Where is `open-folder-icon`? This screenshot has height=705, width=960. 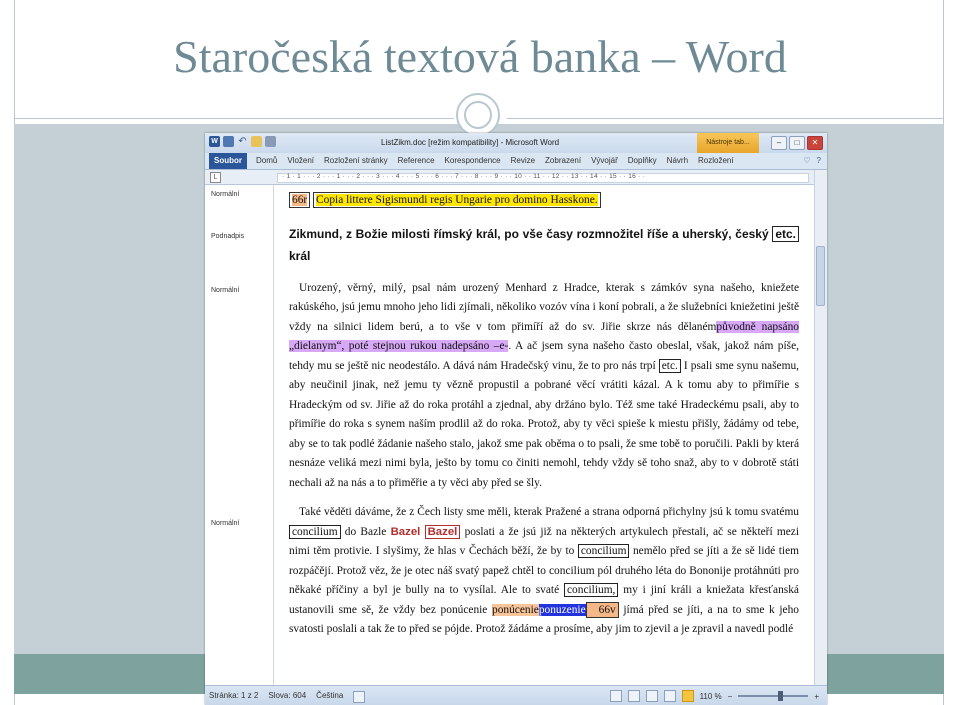
open-folder-icon is located at coordinates (256, 141).